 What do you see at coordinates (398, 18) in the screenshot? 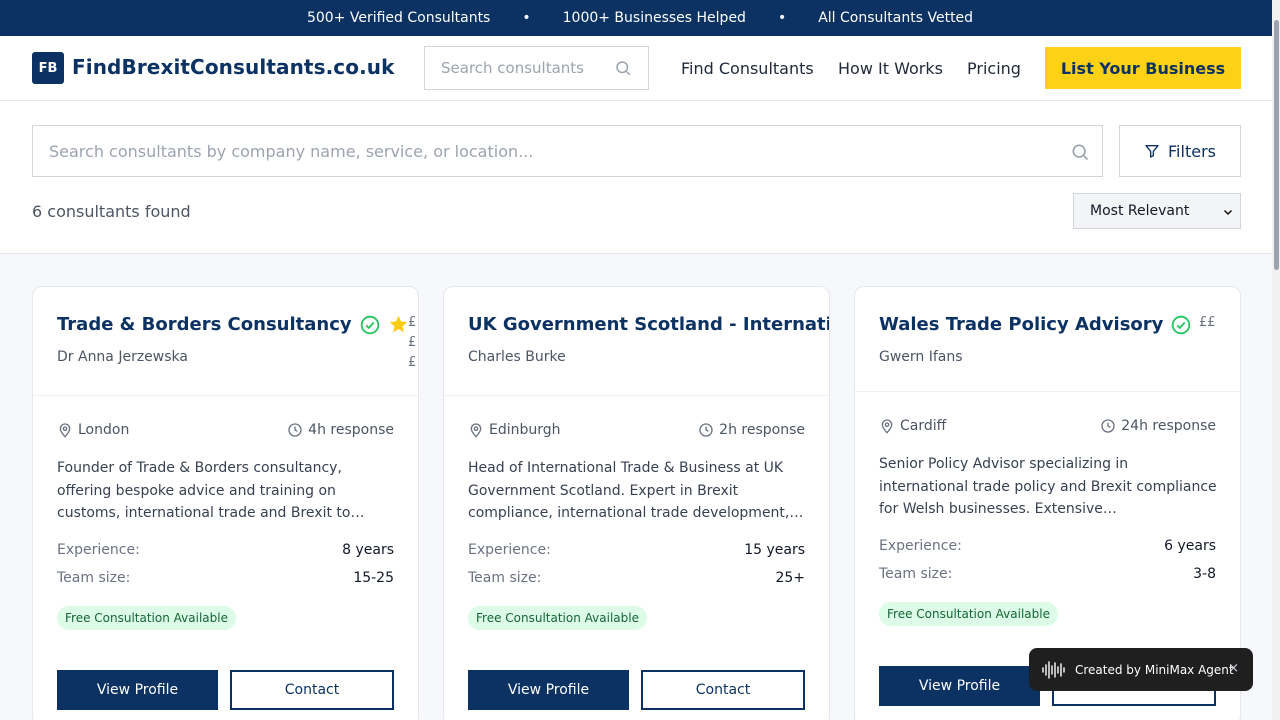
I see `stat-verified: 500+ Verified Consultants` at bounding box center [398, 18].